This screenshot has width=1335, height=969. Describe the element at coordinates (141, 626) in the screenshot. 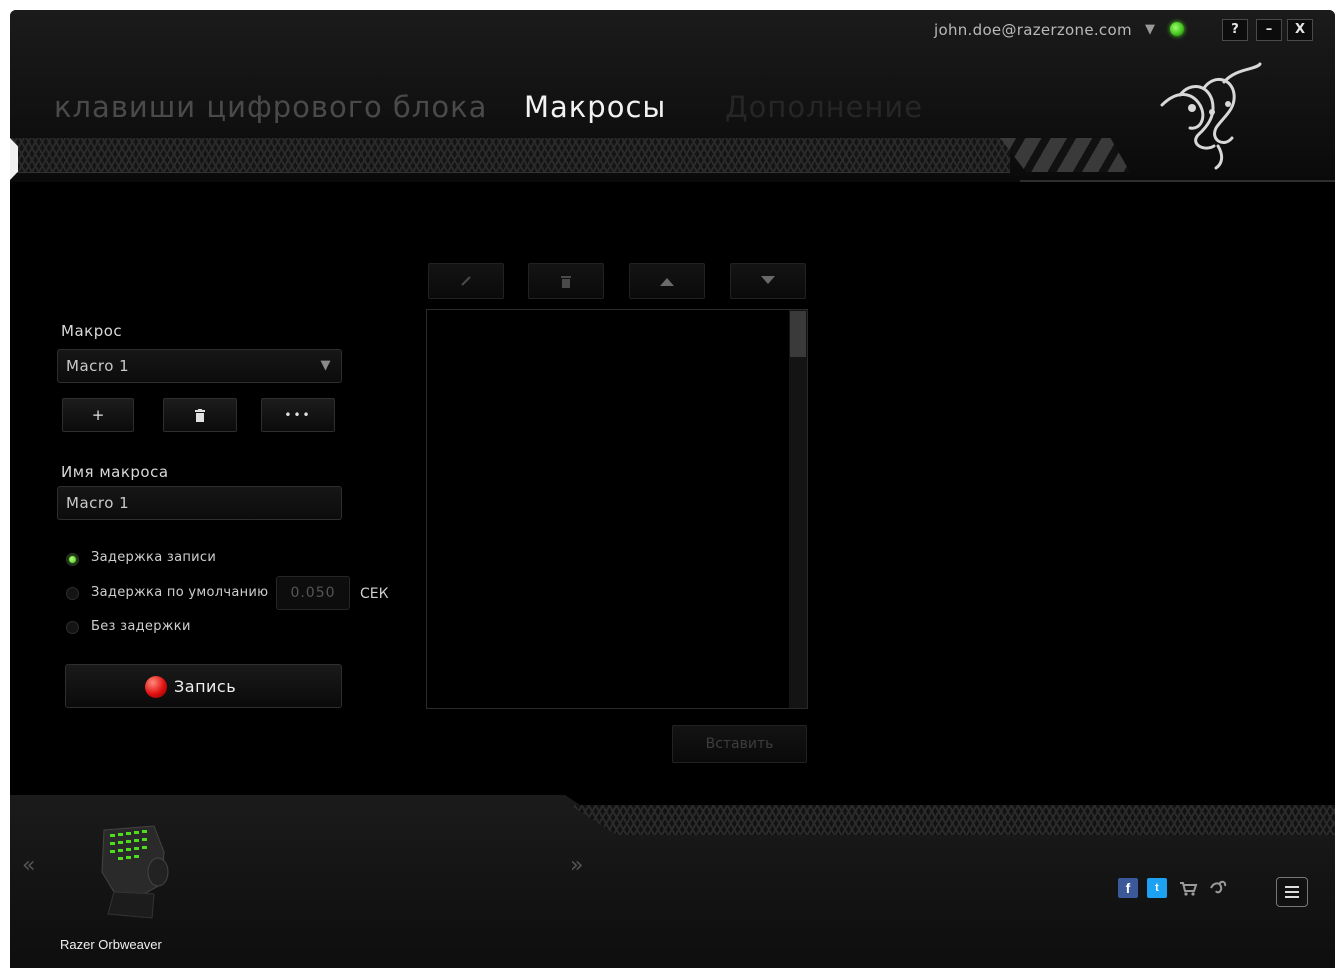

I see `no-delay-label: Без задержки` at that location.